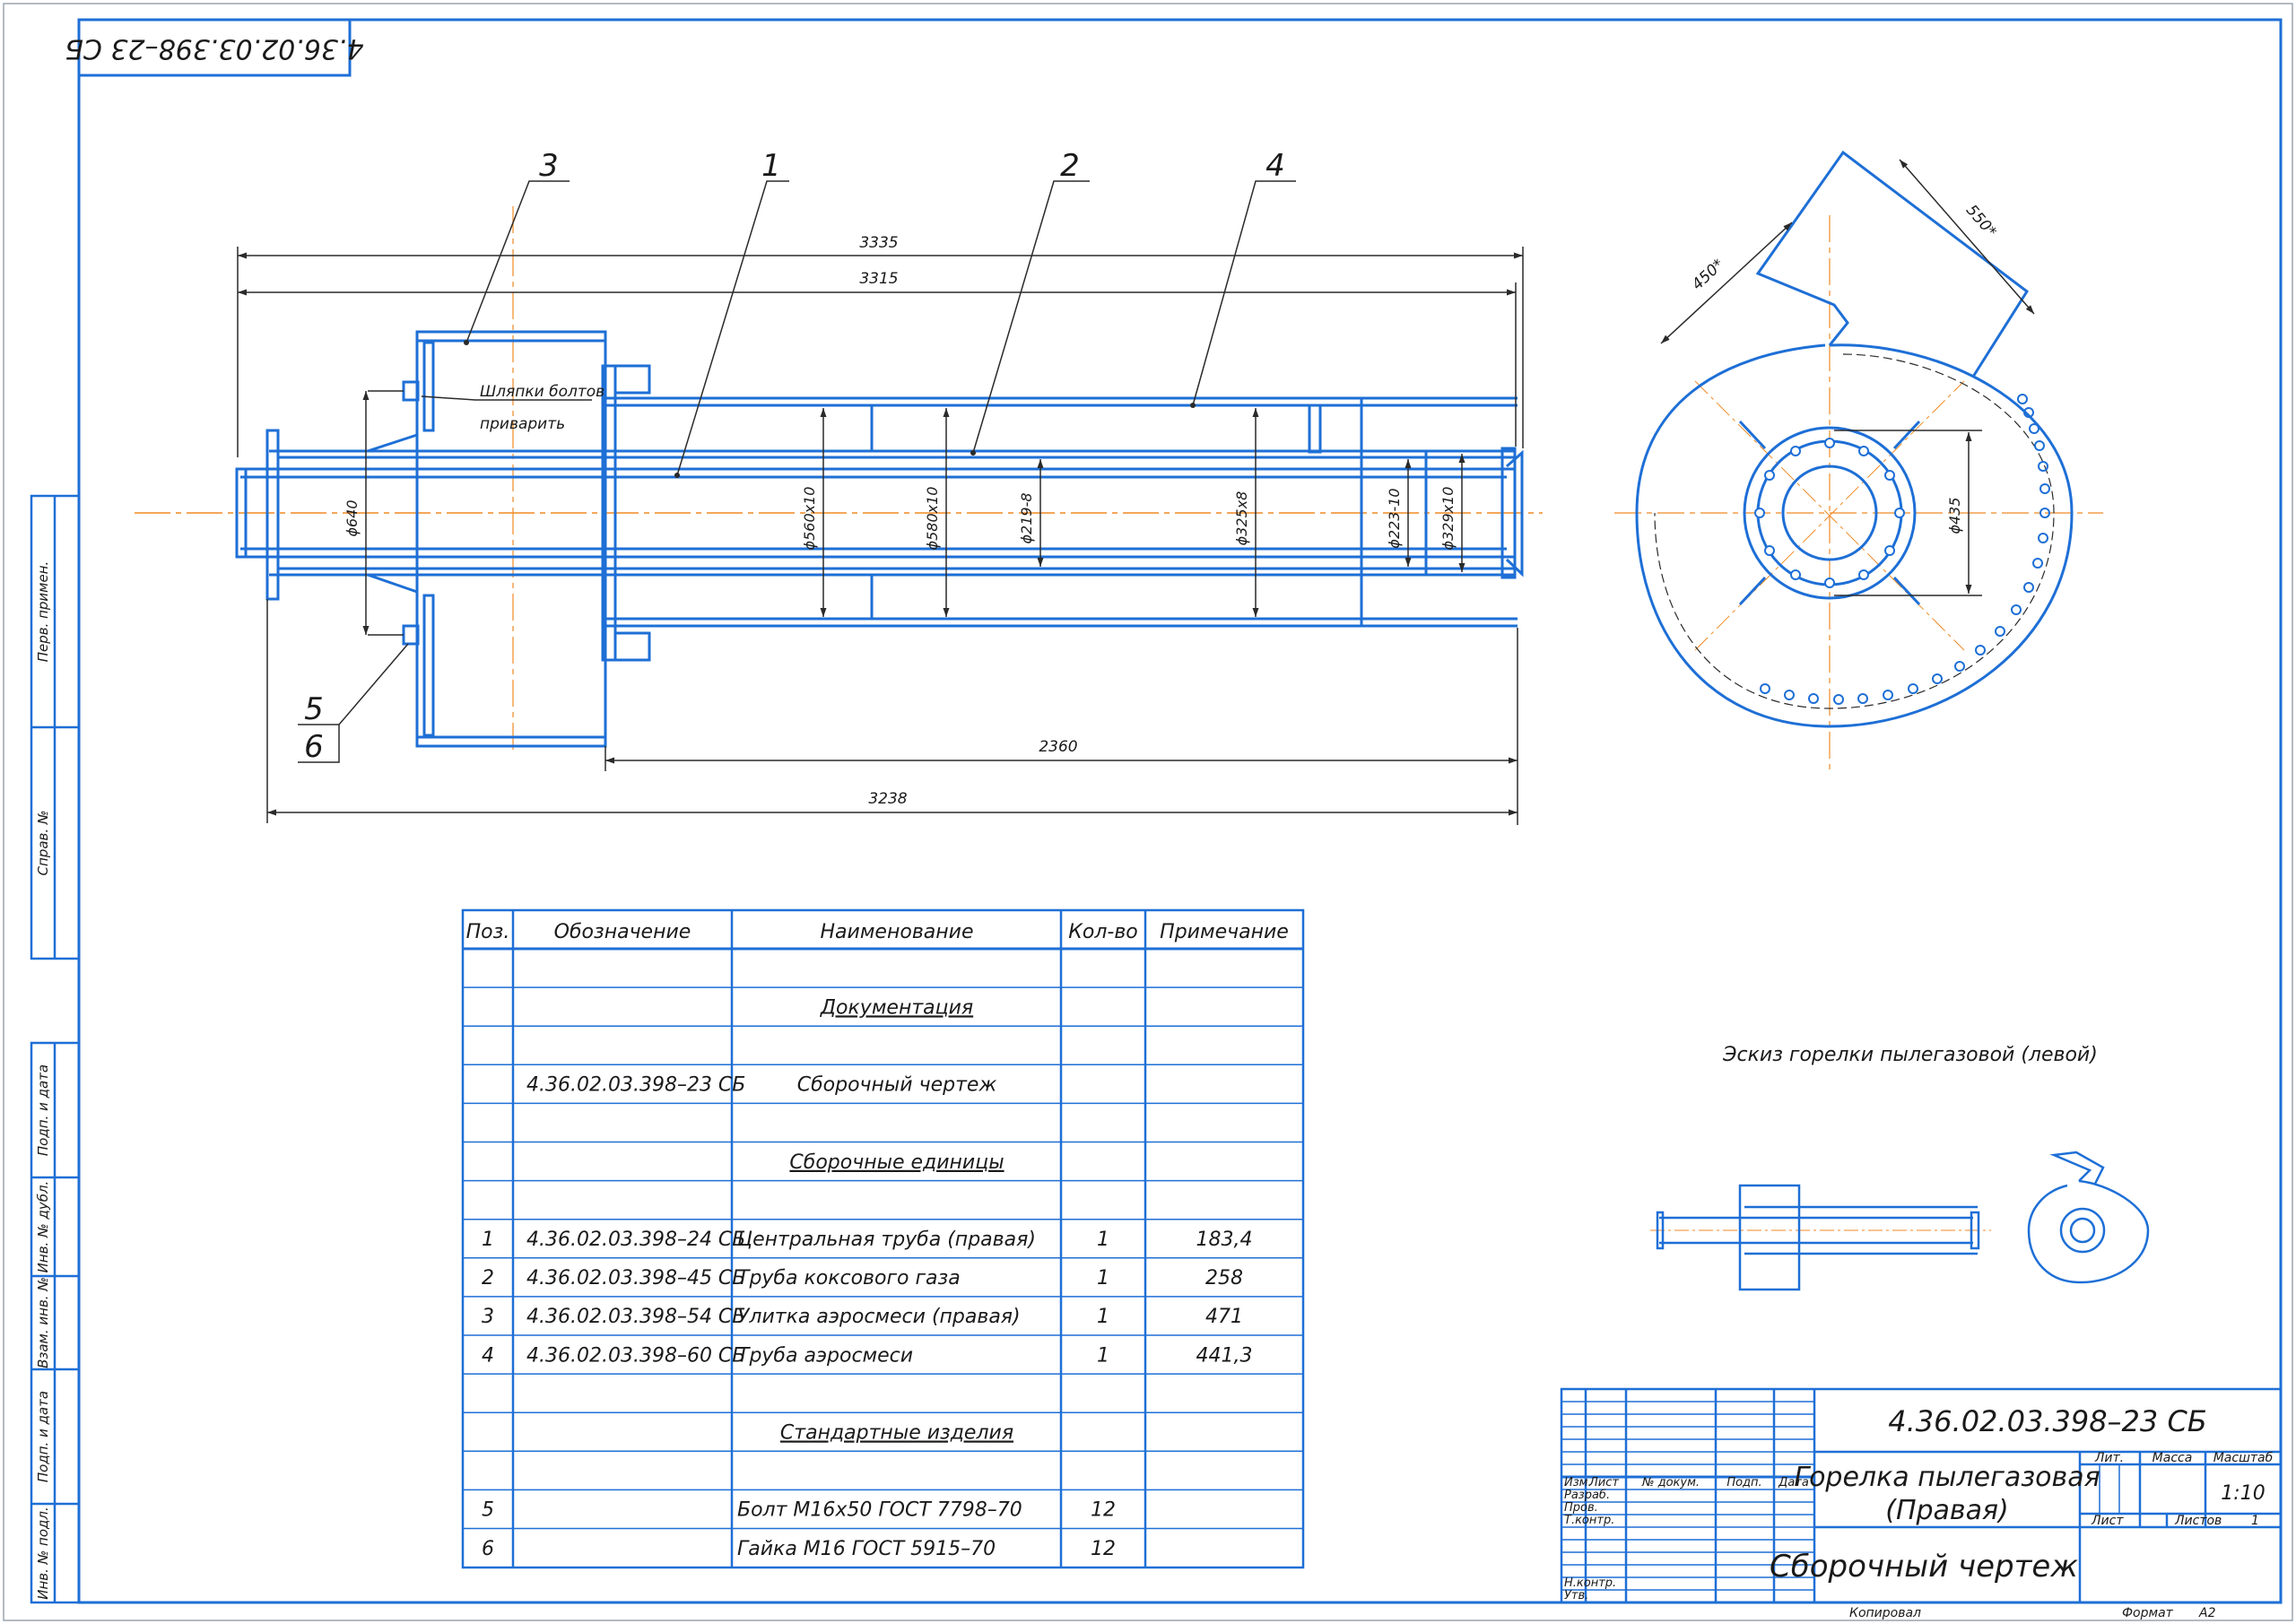  I want to click on tb-scale-value: 1:10, so click(2243, 1493).